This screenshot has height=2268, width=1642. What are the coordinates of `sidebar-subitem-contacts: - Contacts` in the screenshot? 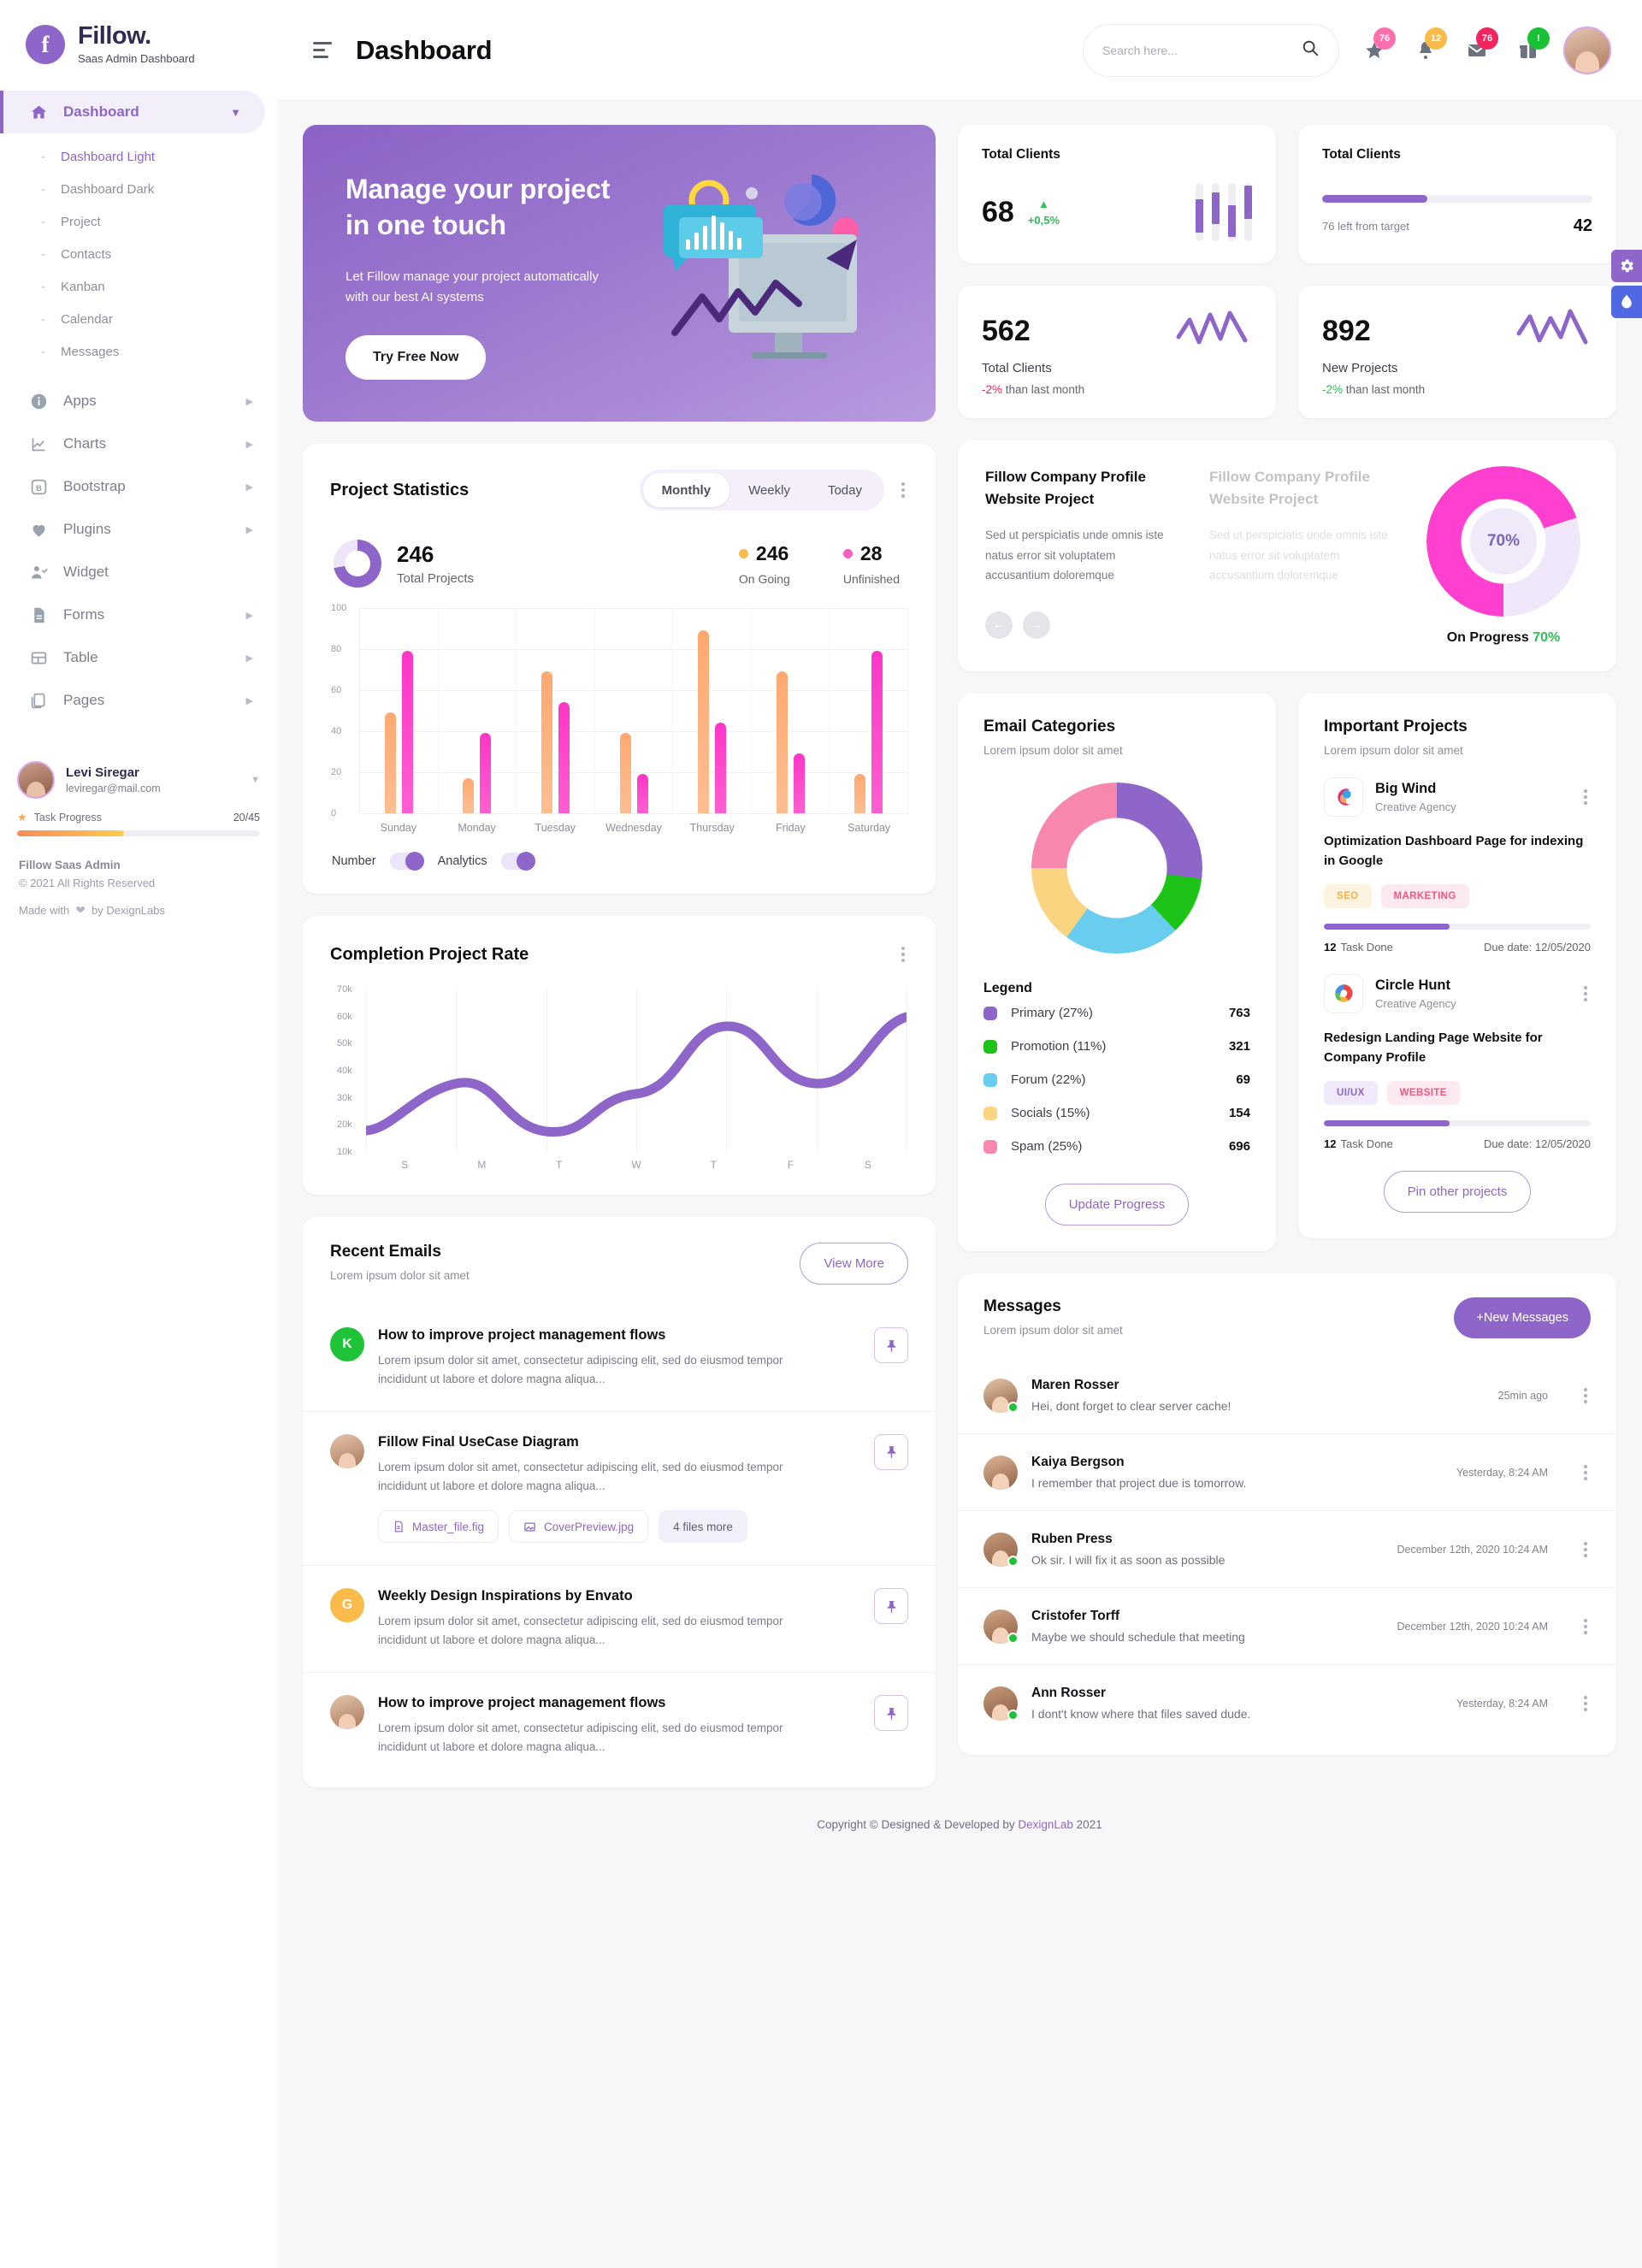 It's located at (138, 254).